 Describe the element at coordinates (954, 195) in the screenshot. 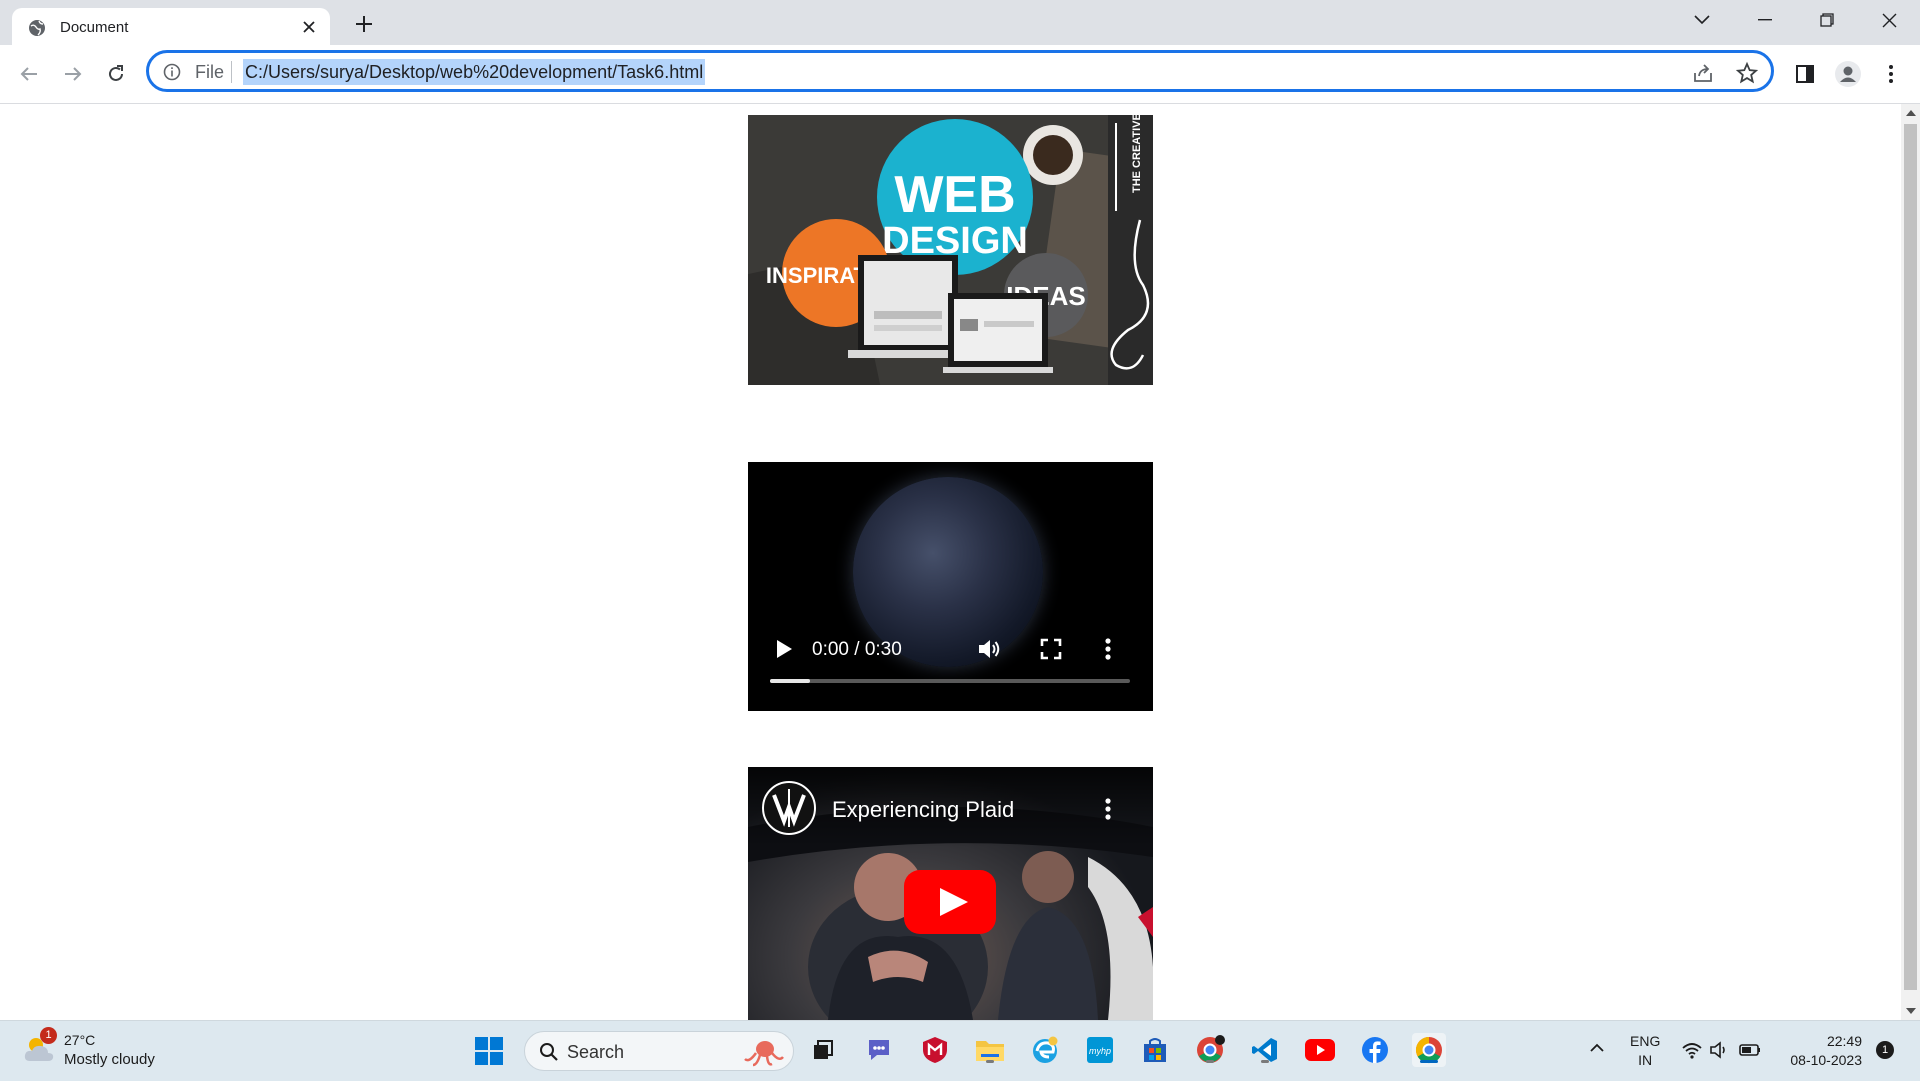

I see `image-heading-main: WEB` at that location.